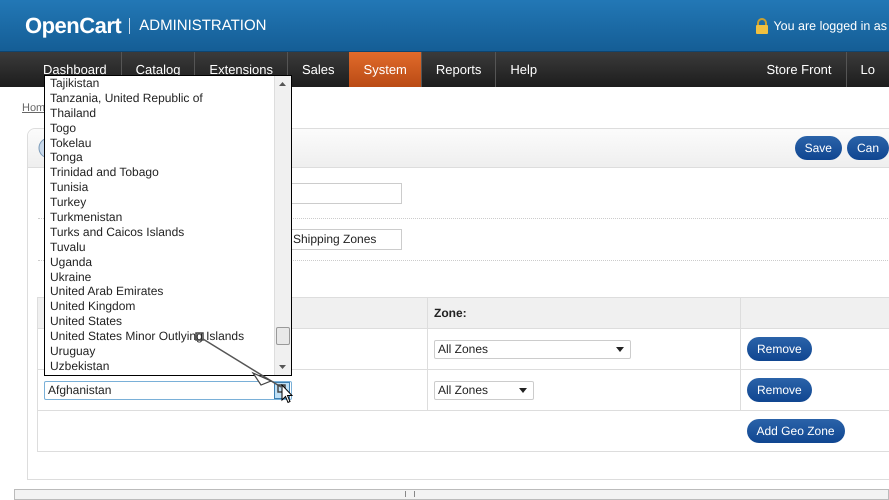 This screenshot has width=889, height=500. Describe the element at coordinates (346, 193) in the screenshot. I see `text-field` at that location.